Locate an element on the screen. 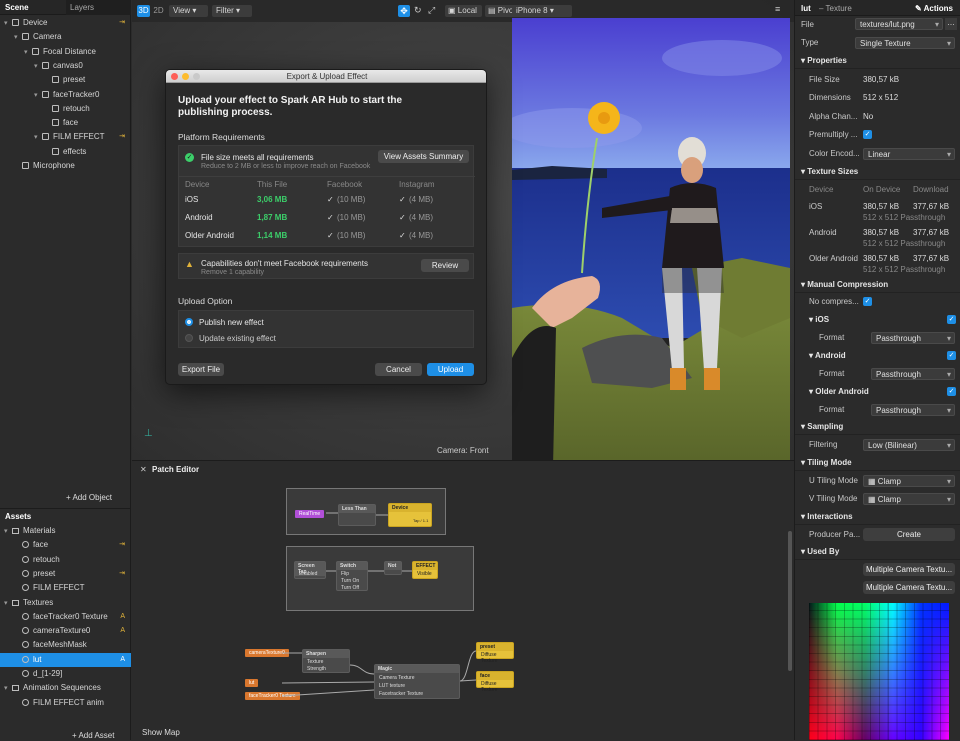 The height and width of the screenshot is (741, 960). sampling-section: ▾ Sampling is located at coordinates (877, 427).